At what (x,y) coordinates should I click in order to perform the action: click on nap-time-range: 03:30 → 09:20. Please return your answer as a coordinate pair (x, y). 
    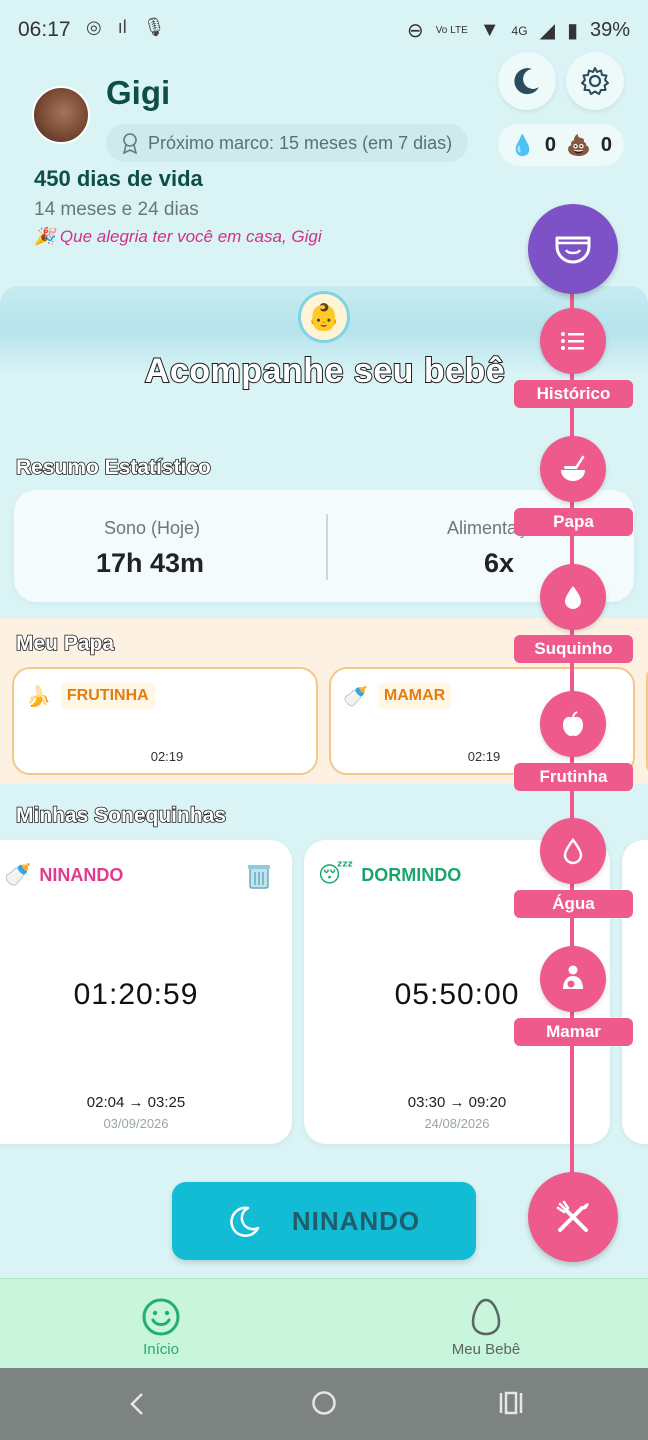
    Looking at the image, I should click on (457, 1102).